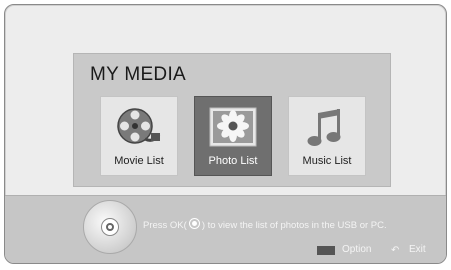 The image size is (451, 270). I want to click on music-note-icon, so click(327, 127).